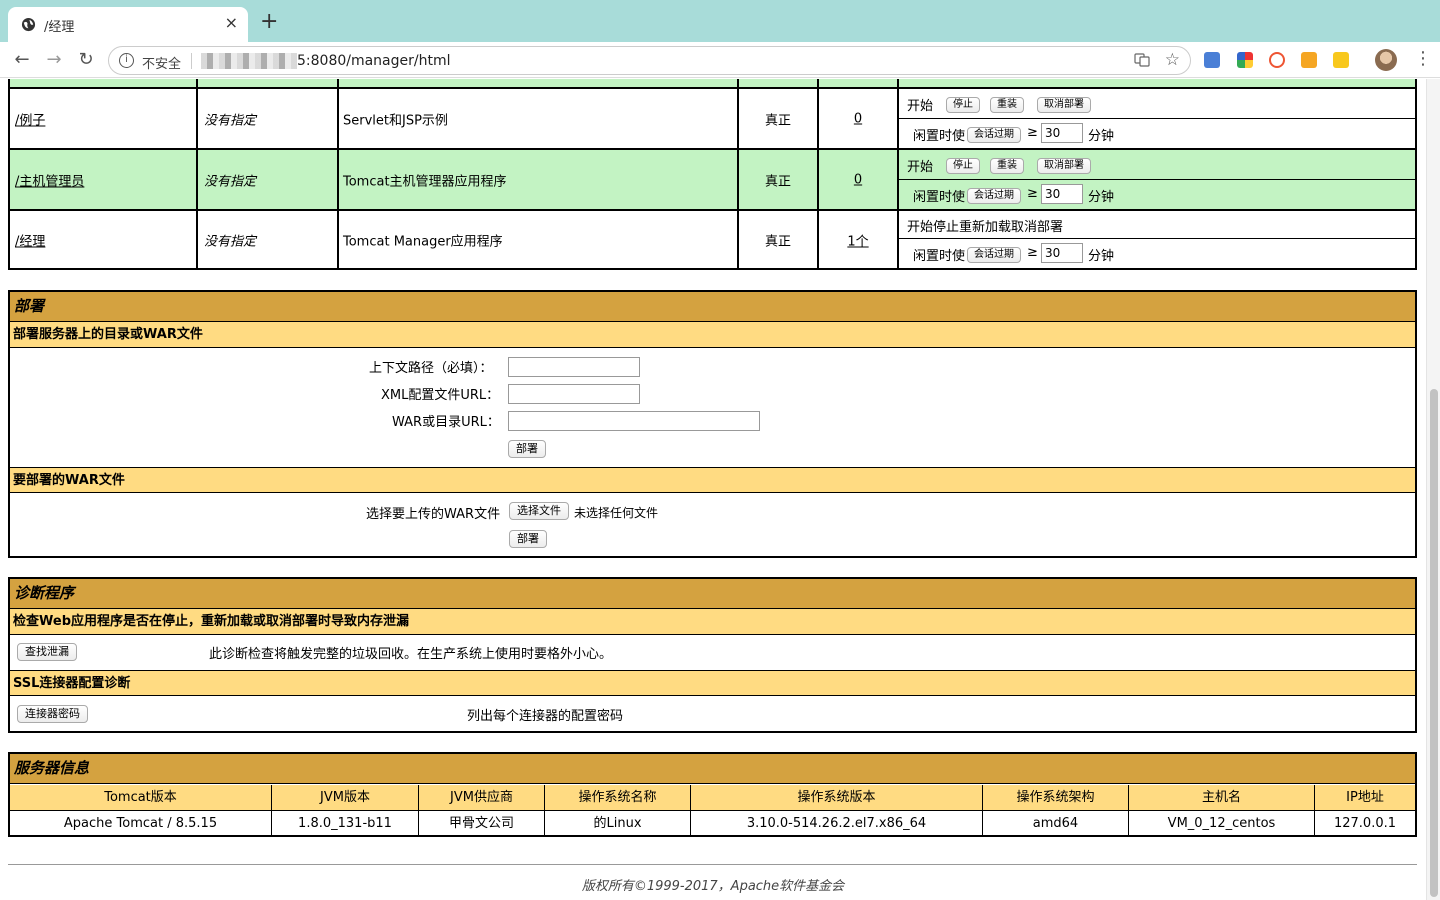 The image size is (1440, 900). Describe the element at coordinates (1172, 60) in the screenshot. I see `bookmark-star-icon: ☆` at that location.